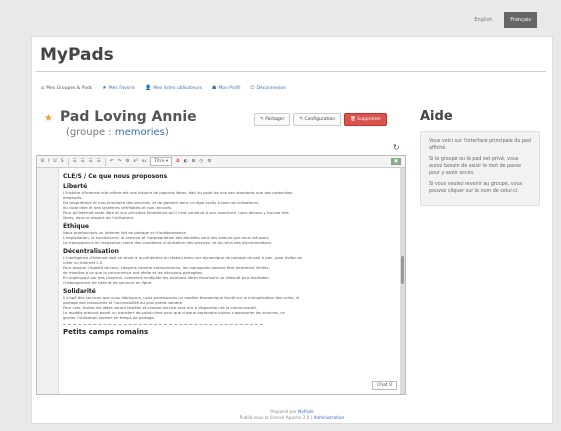  Describe the element at coordinates (90, 132) in the screenshot. I see `group-prefix: (groupe :` at that location.